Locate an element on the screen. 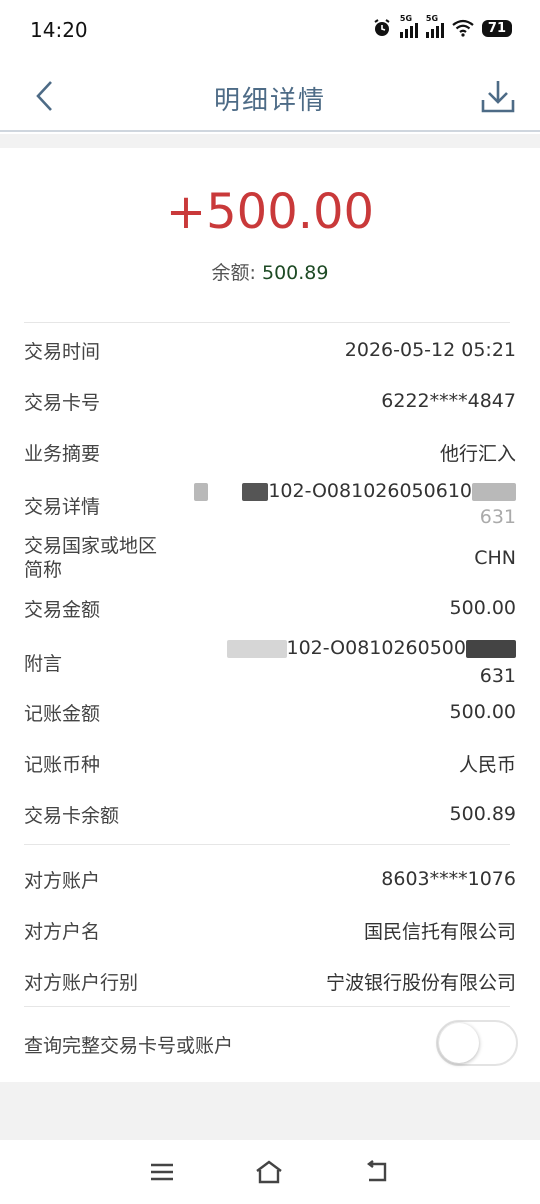 This screenshot has height=1204, width=540. system-nav-bar is located at coordinates (270, 1172).